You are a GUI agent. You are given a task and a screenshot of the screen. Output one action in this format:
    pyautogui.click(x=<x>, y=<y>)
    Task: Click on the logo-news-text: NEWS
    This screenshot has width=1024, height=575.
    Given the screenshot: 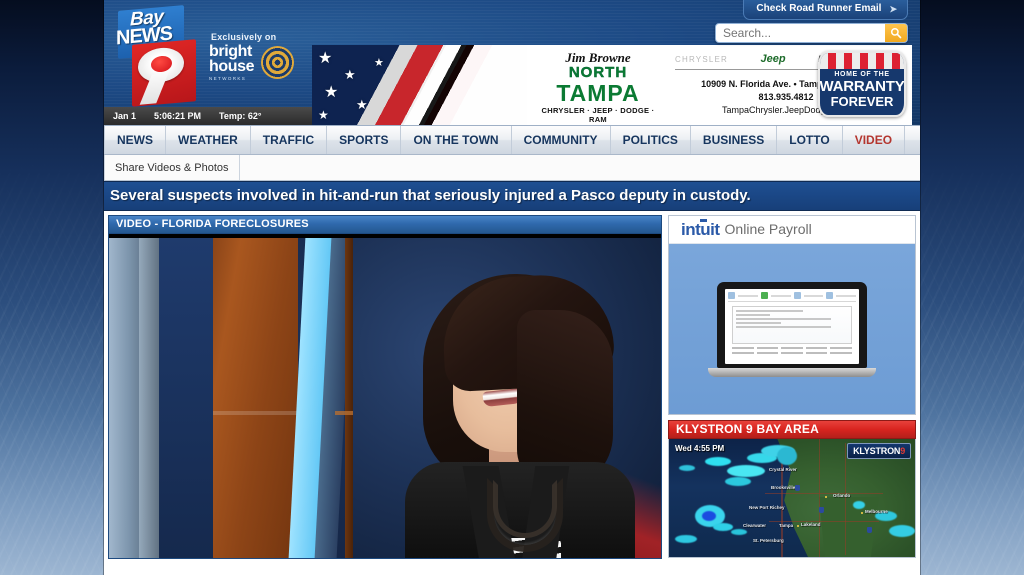 What is the action you would take?
    pyautogui.click(x=144, y=36)
    